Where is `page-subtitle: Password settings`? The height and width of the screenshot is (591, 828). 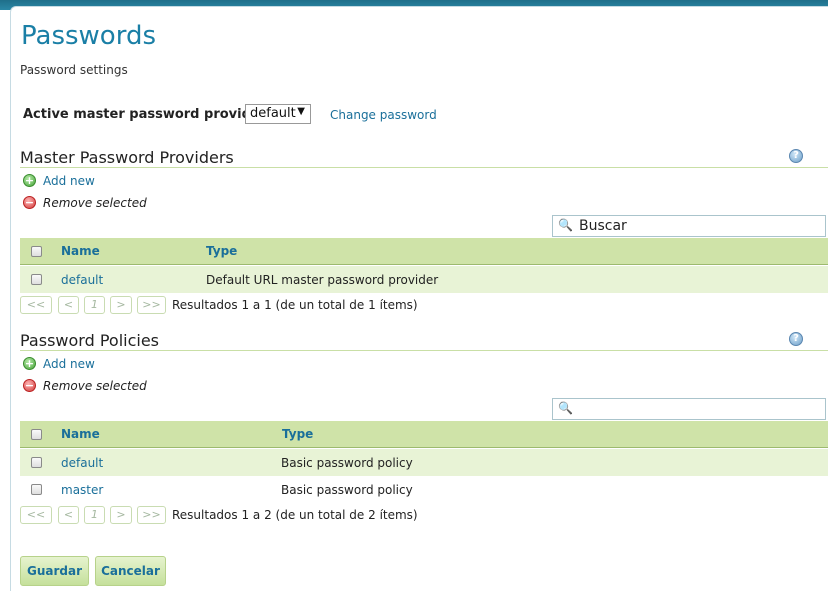 page-subtitle: Password settings is located at coordinates (74, 70).